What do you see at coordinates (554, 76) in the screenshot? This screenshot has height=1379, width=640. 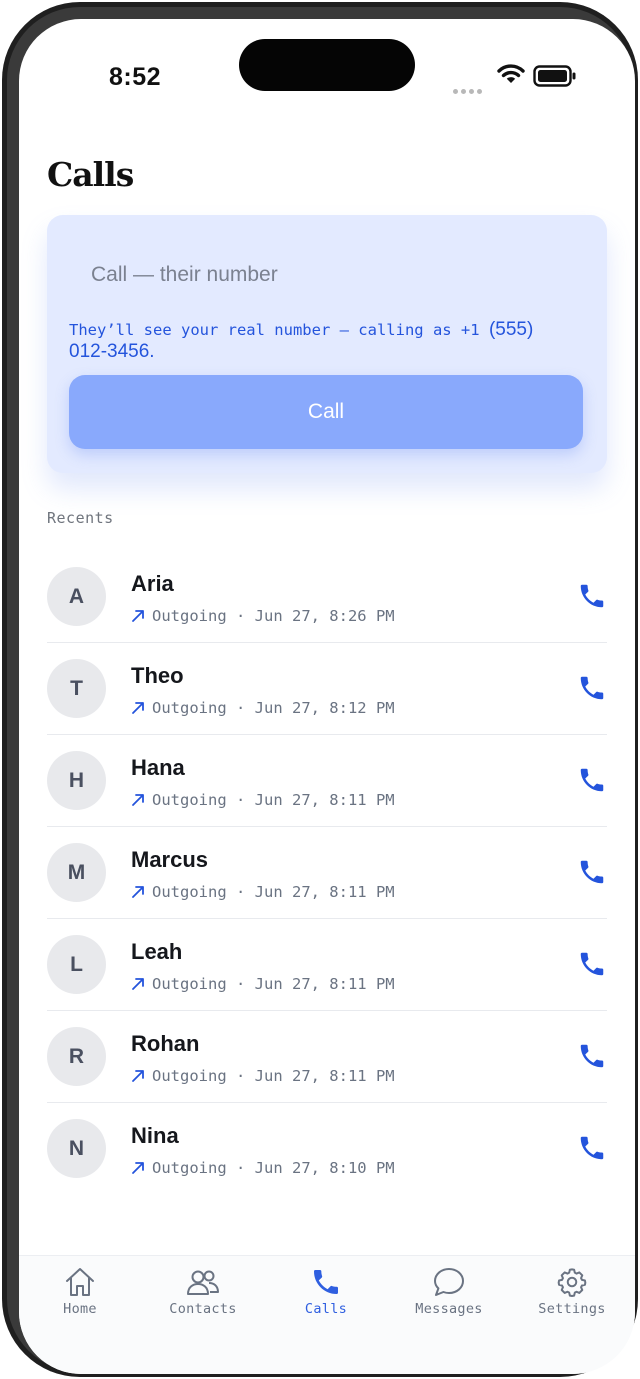 I see `battery-icon` at bounding box center [554, 76].